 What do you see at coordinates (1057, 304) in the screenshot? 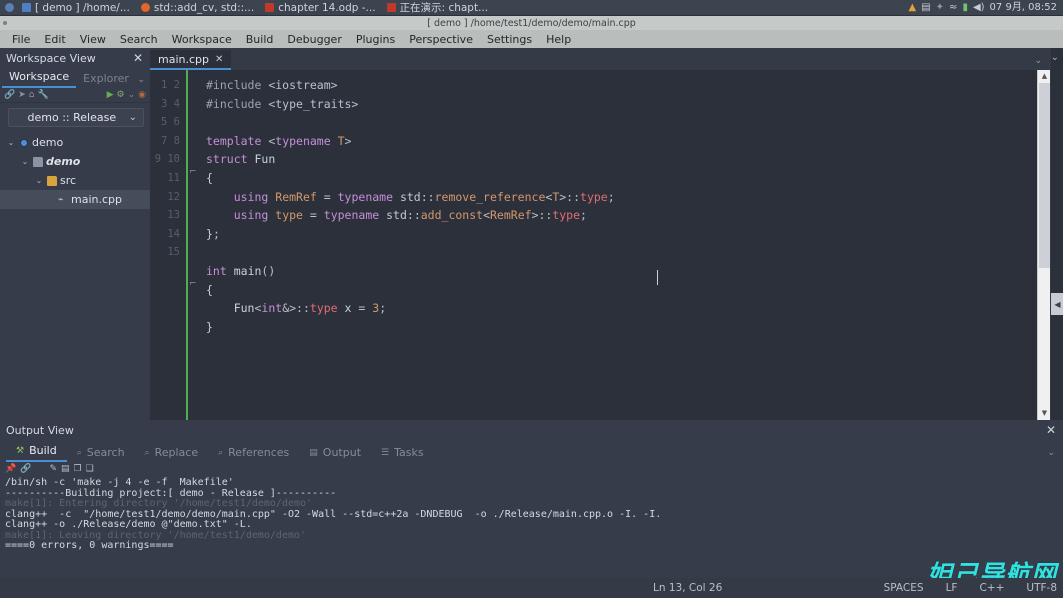
I see `collapse-right-panel-button: ◀` at bounding box center [1057, 304].